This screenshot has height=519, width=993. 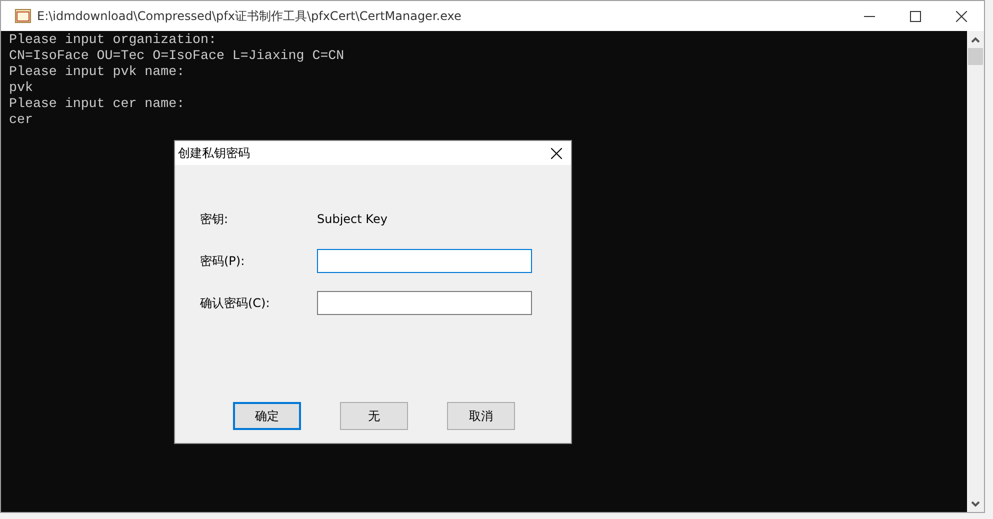 I want to click on scrollbar, so click(x=975, y=271).